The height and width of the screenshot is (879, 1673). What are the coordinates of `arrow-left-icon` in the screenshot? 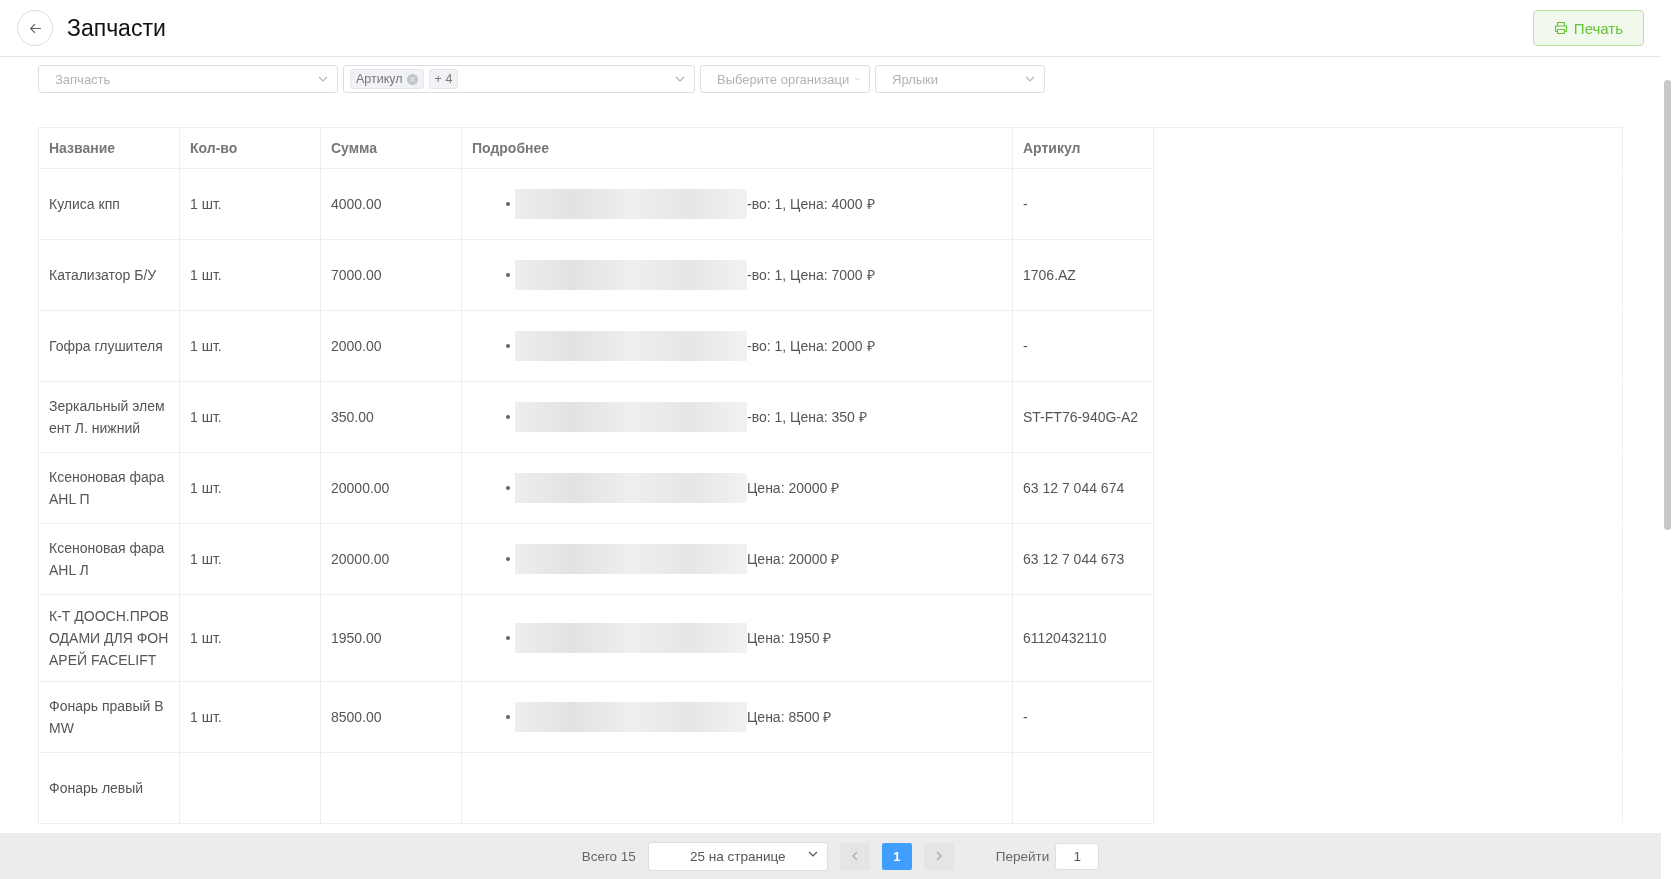 It's located at (35, 28).